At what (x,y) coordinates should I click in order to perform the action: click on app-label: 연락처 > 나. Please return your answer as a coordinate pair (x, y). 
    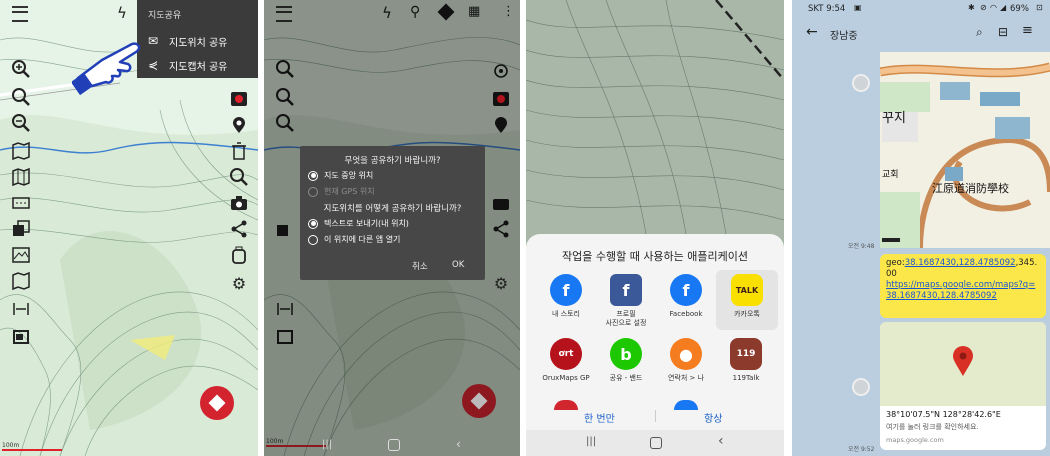
    Looking at the image, I should click on (686, 378).